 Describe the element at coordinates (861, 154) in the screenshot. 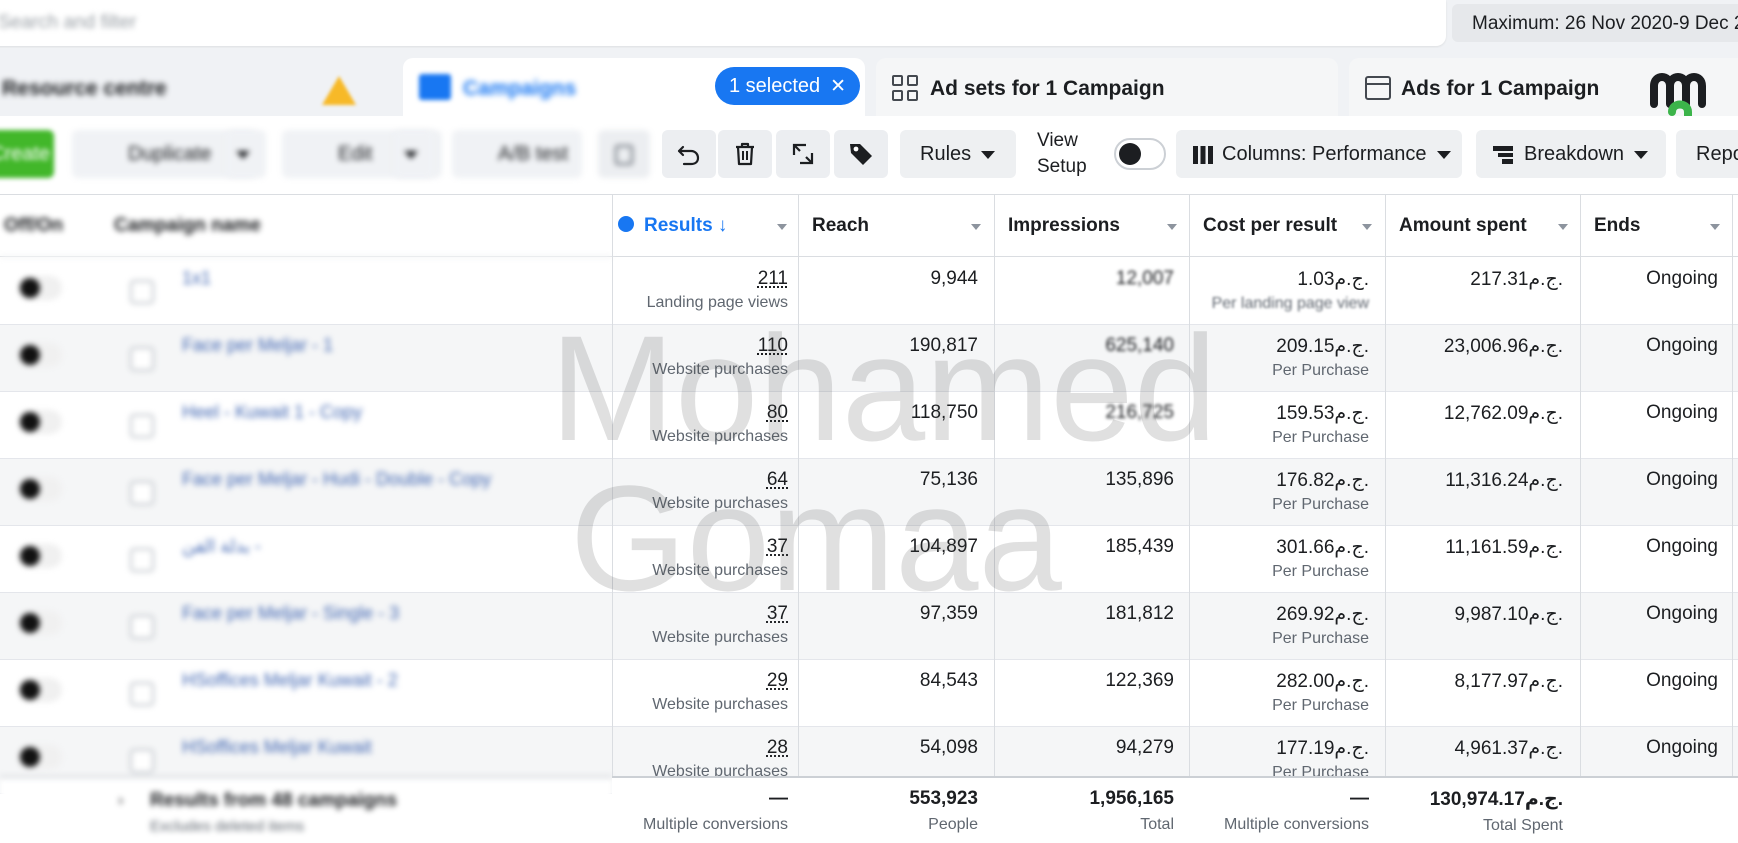

I see `tag-icon` at that location.